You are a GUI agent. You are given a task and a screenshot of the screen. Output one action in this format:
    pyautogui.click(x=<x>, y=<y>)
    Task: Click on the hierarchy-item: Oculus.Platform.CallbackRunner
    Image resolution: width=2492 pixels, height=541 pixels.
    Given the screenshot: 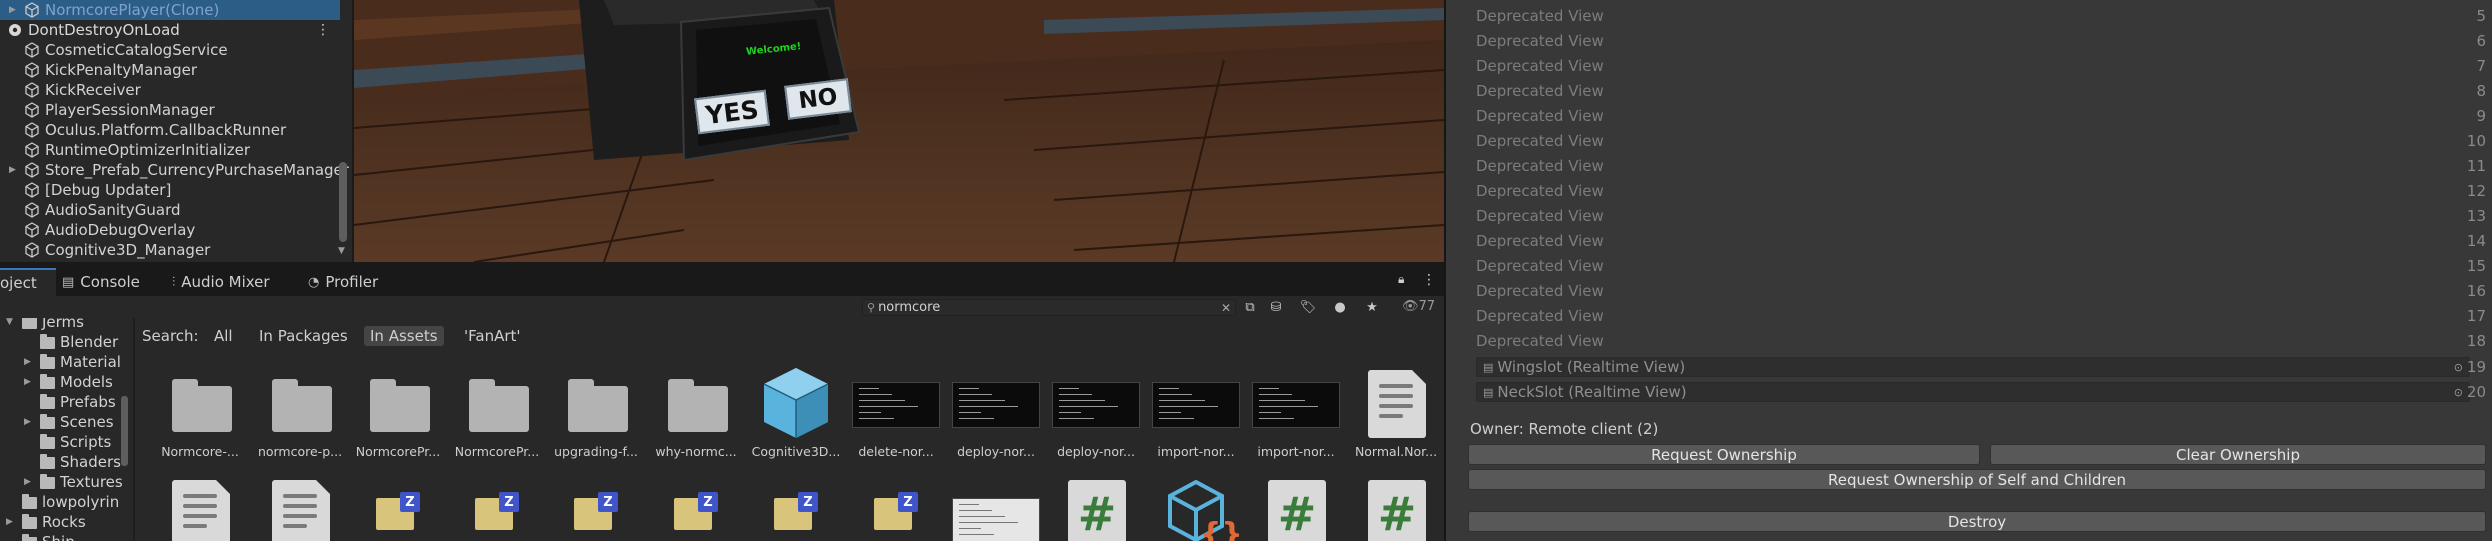 What is the action you would take?
    pyautogui.click(x=170, y=130)
    